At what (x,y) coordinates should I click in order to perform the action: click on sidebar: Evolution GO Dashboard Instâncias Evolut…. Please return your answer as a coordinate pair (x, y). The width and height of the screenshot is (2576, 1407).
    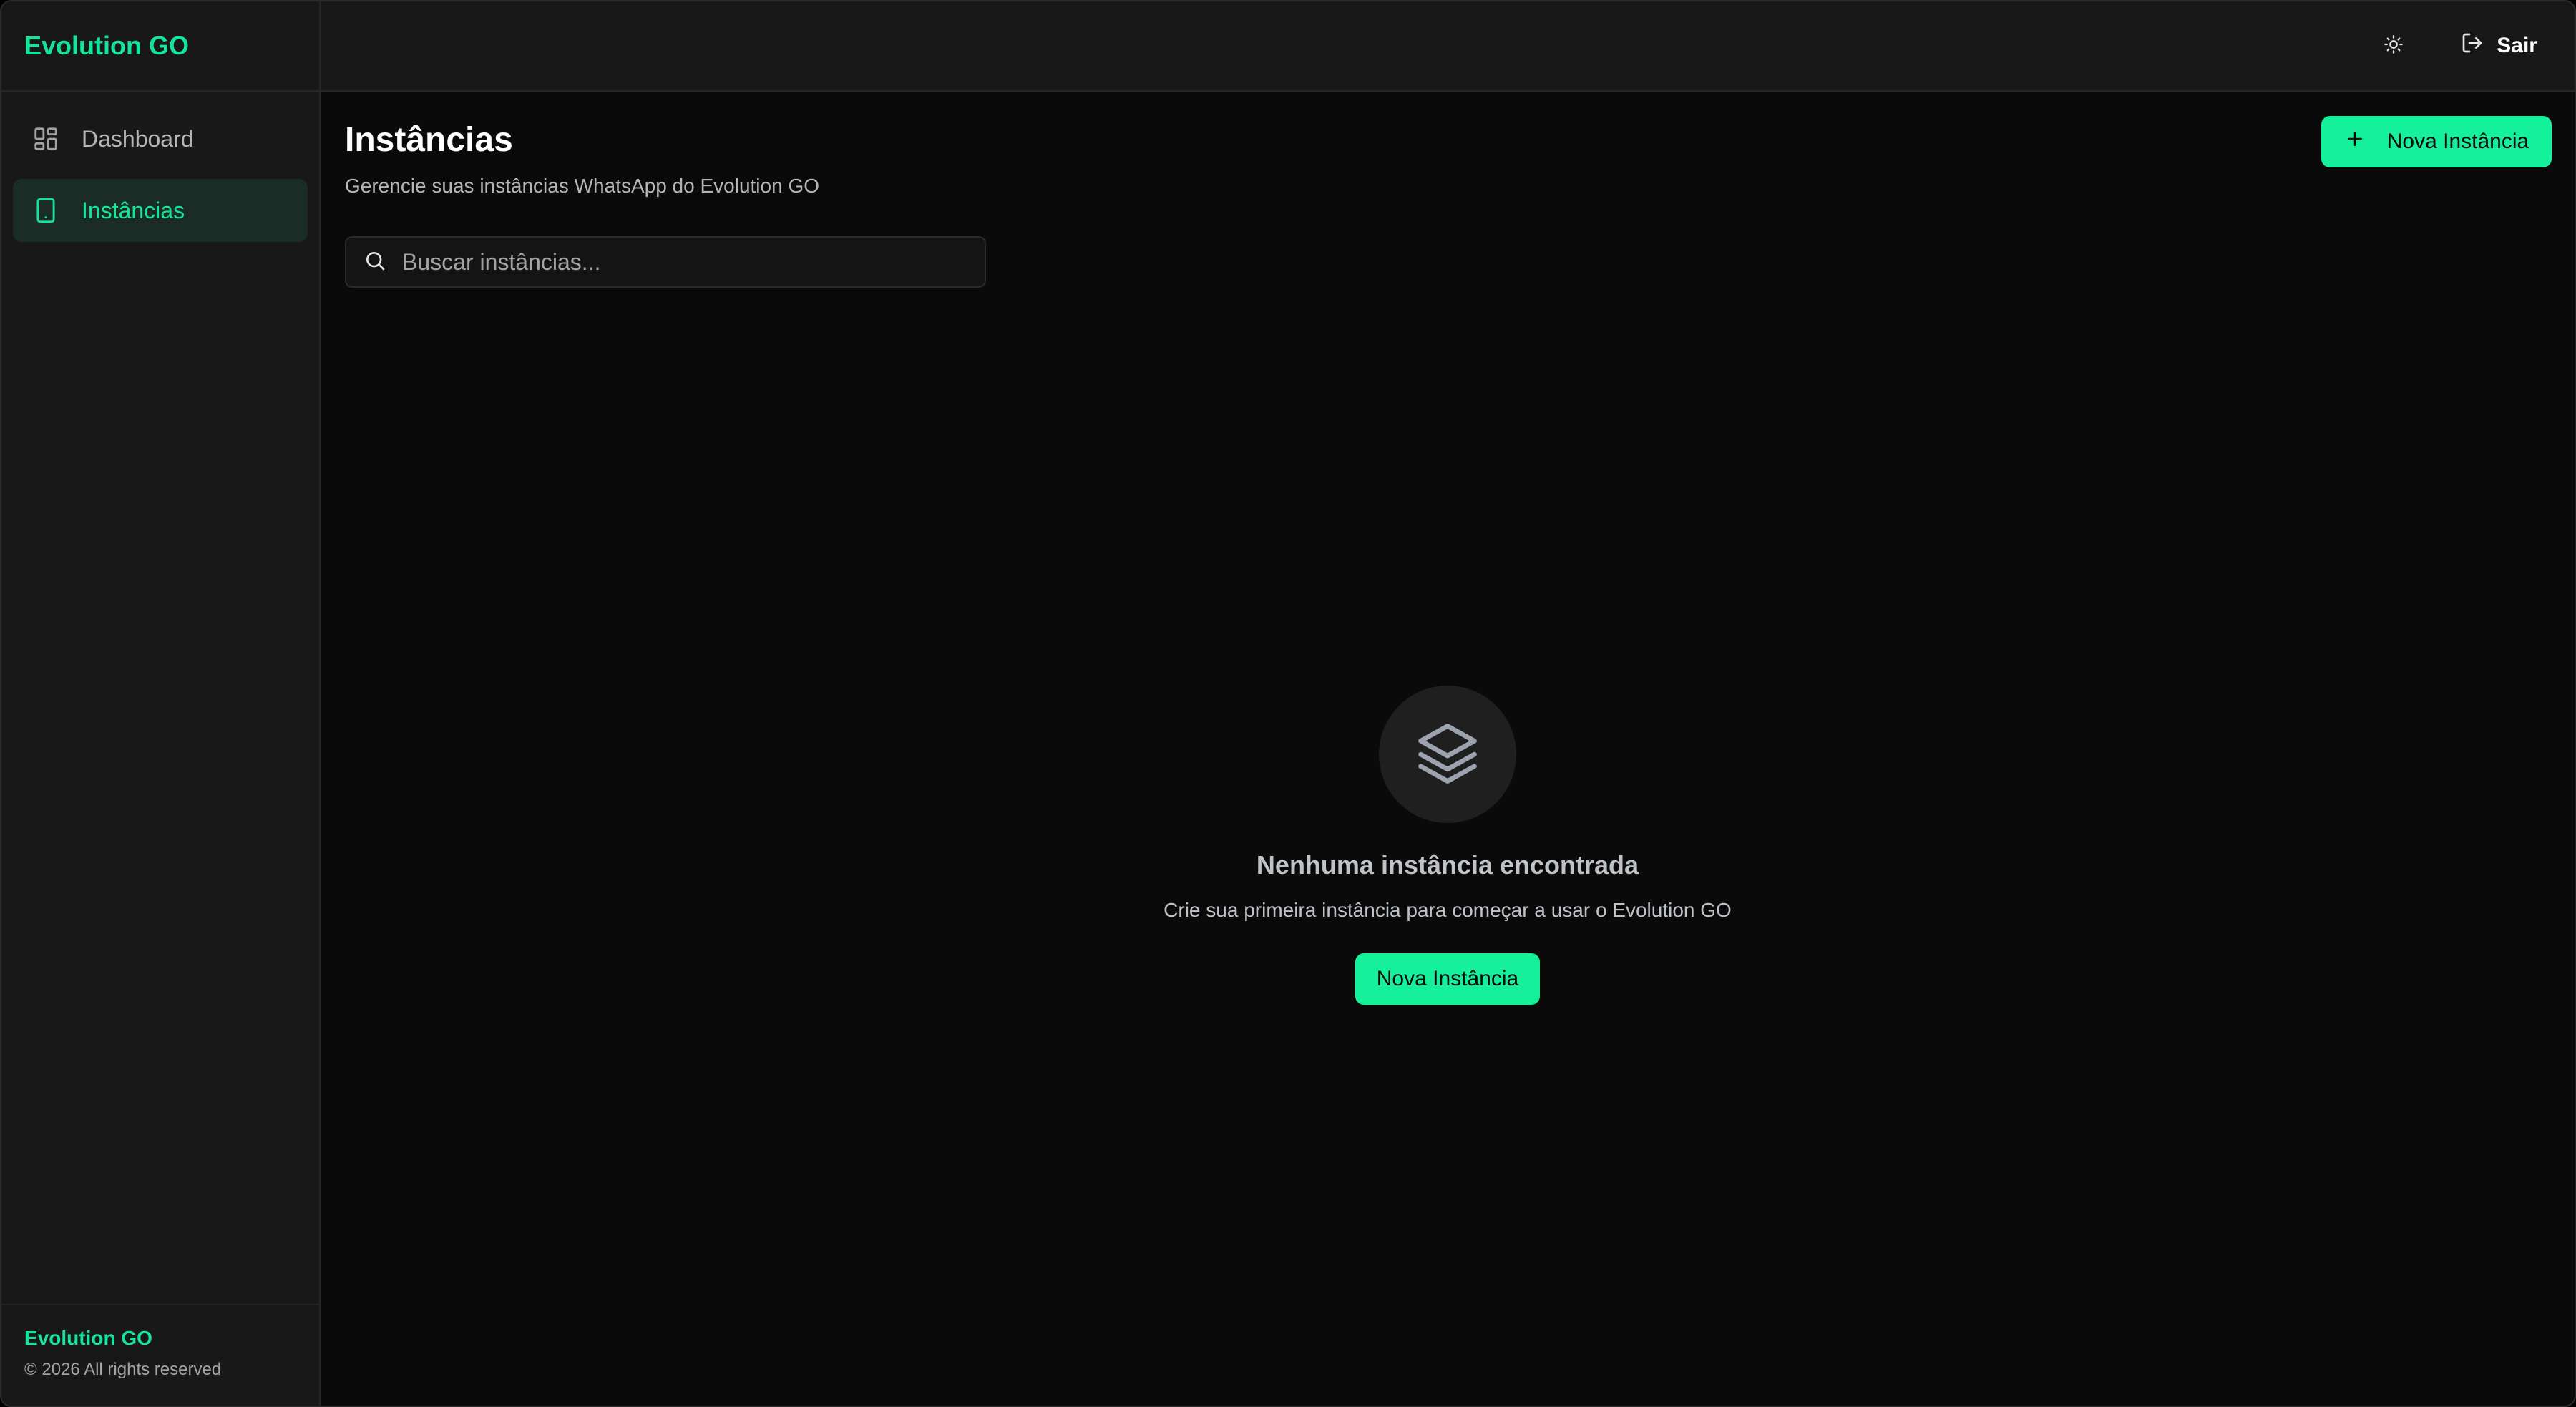
    Looking at the image, I should click on (161, 703).